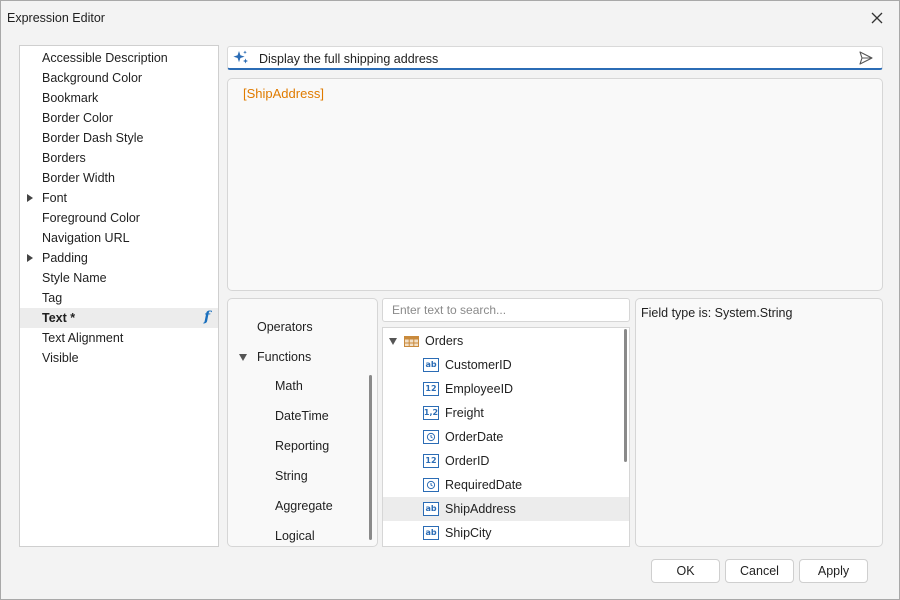 The image size is (900, 600). Describe the element at coordinates (759, 422) in the screenshot. I see `description-panel: Field type is: System.String` at that location.